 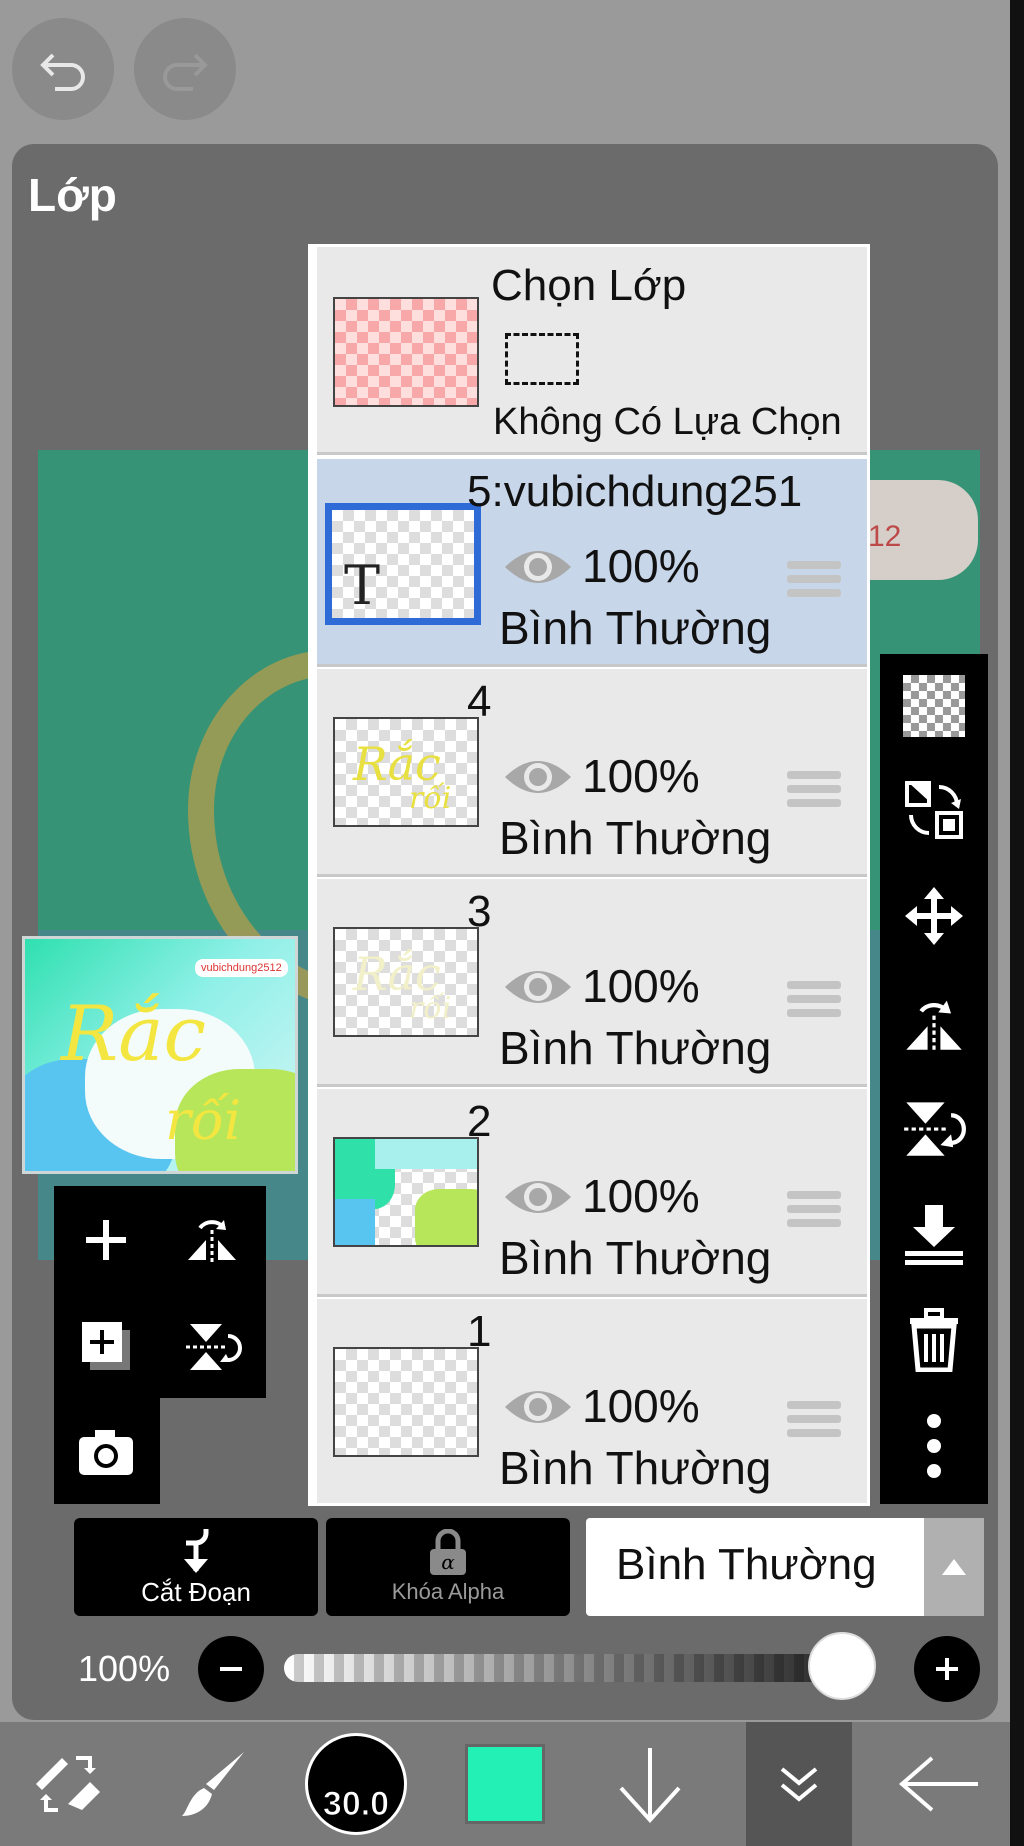 What do you see at coordinates (448, 1562) in the screenshot?
I see `svg-text: α` at bounding box center [448, 1562].